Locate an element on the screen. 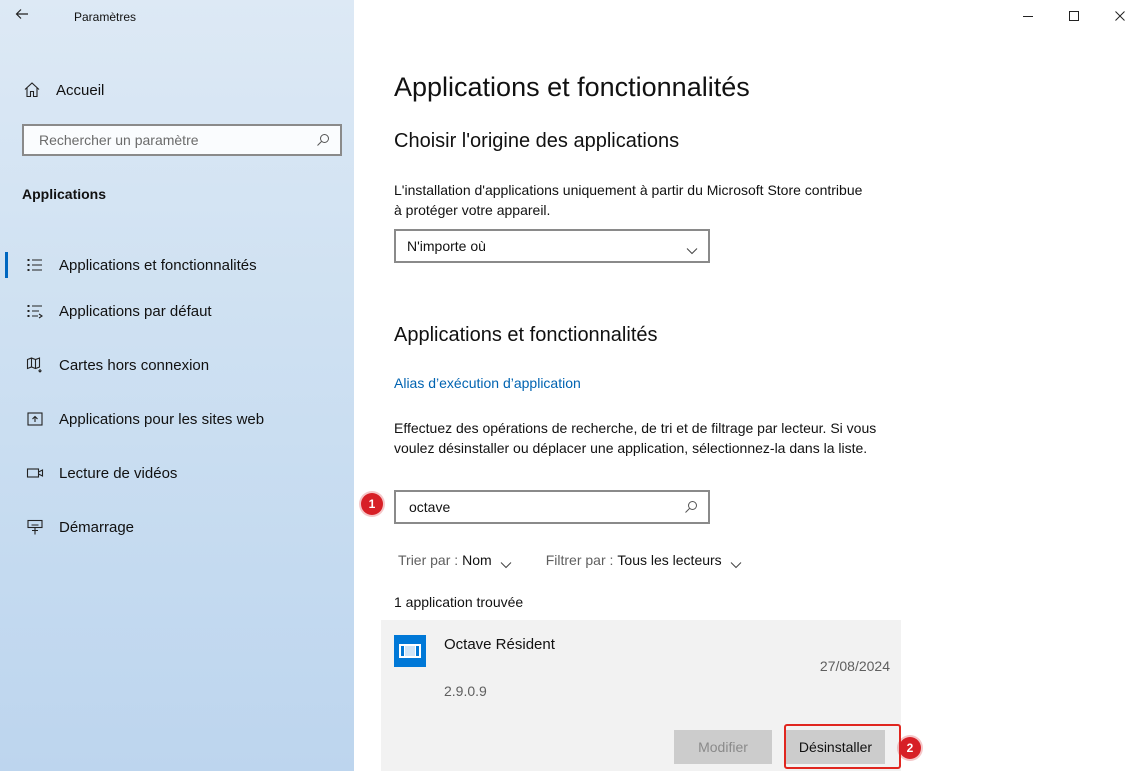 The height and width of the screenshot is (771, 1143). sidebar-home-label: Accueil is located at coordinates (80, 90).